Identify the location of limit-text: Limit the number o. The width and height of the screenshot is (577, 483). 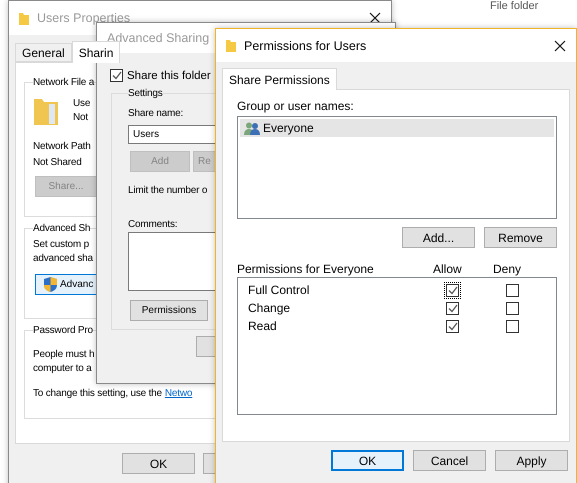
(168, 191).